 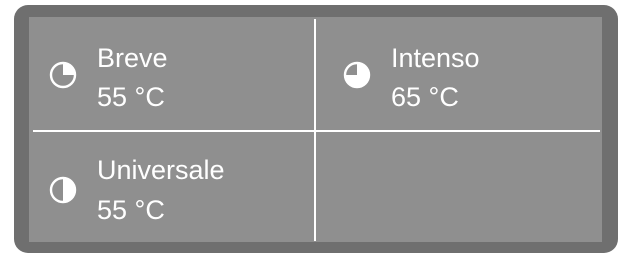 I want to click on pie-half-icon, so click(x=63, y=190).